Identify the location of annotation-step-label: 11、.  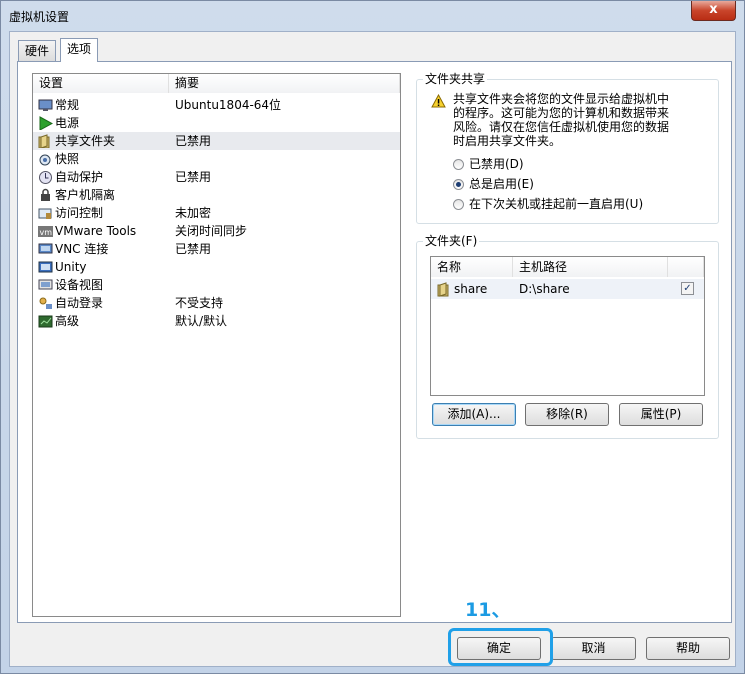
(488, 610).